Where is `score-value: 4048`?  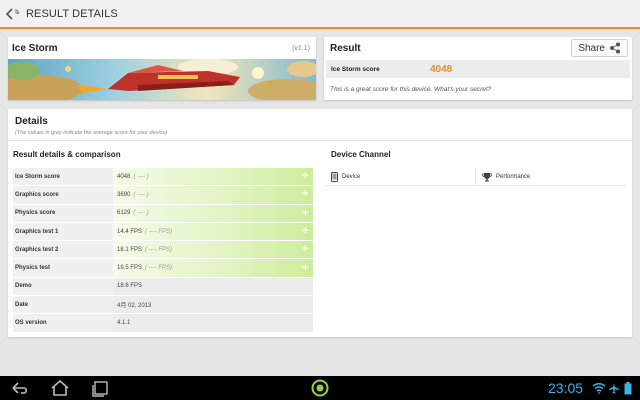
score-value: 4048 is located at coordinates (441, 69).